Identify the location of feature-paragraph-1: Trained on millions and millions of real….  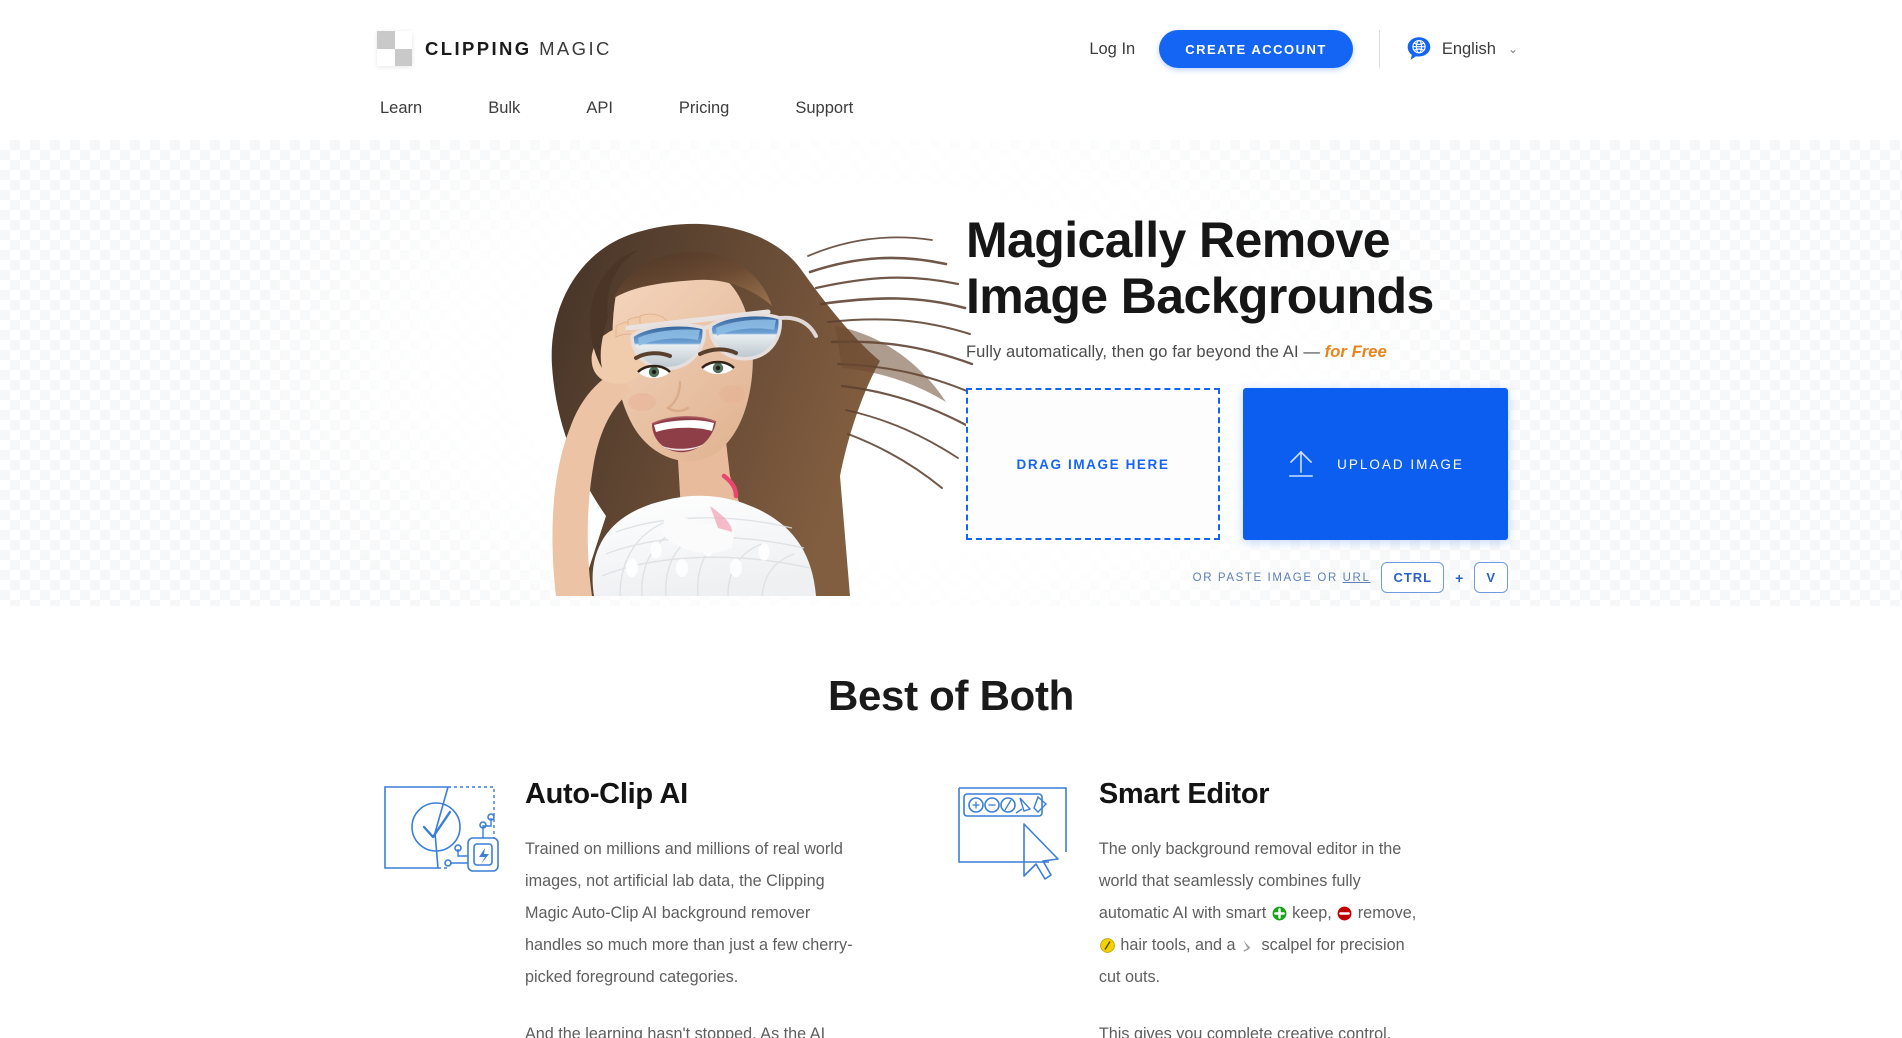
(689, 913).